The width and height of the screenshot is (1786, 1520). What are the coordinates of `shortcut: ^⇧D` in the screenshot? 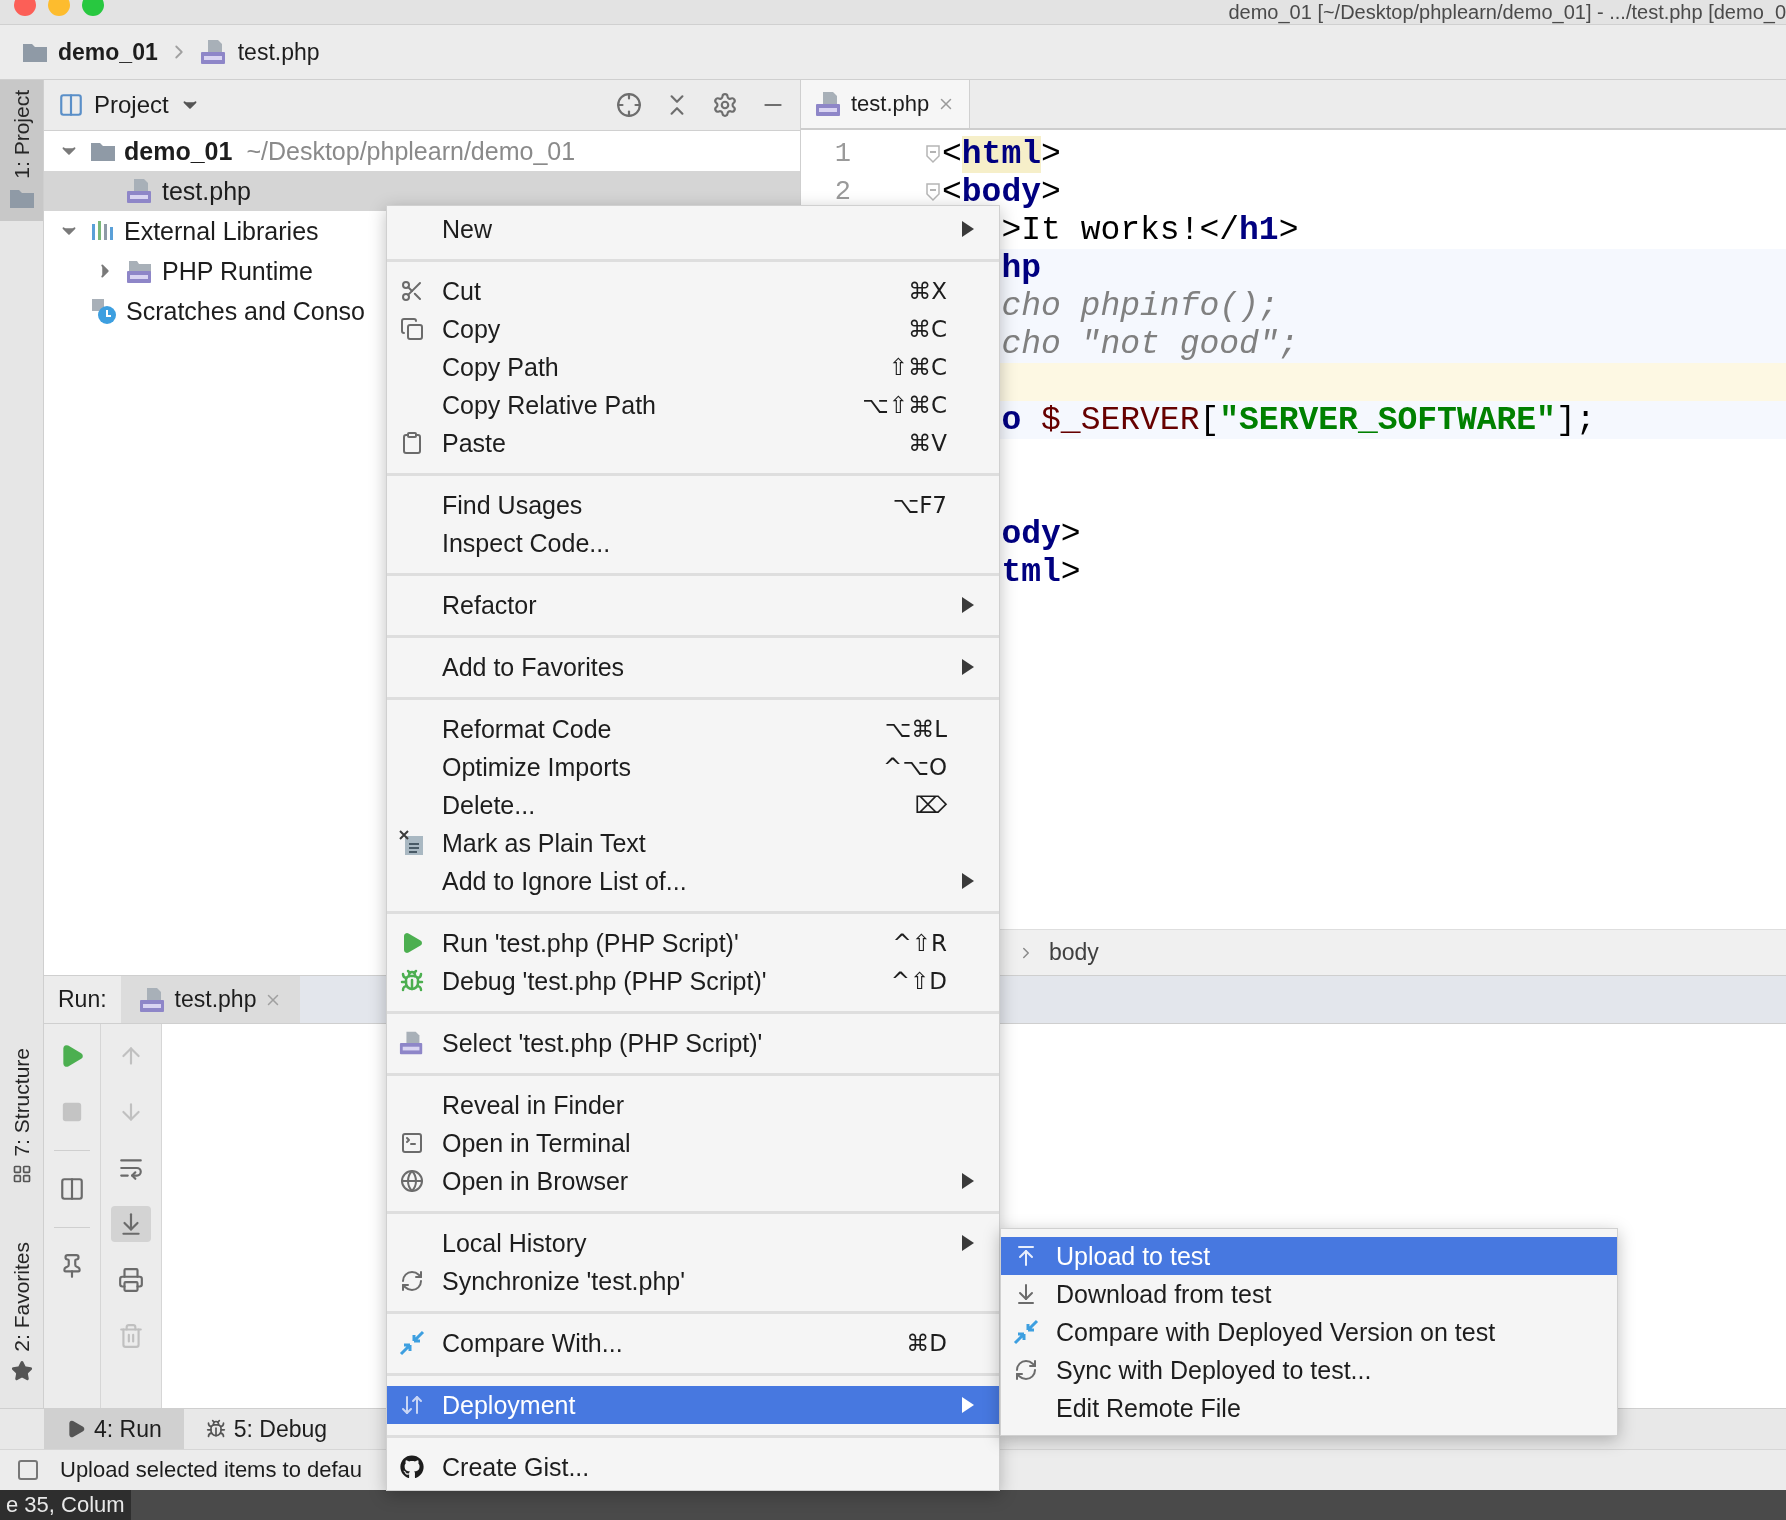 It's located at (918, 981).